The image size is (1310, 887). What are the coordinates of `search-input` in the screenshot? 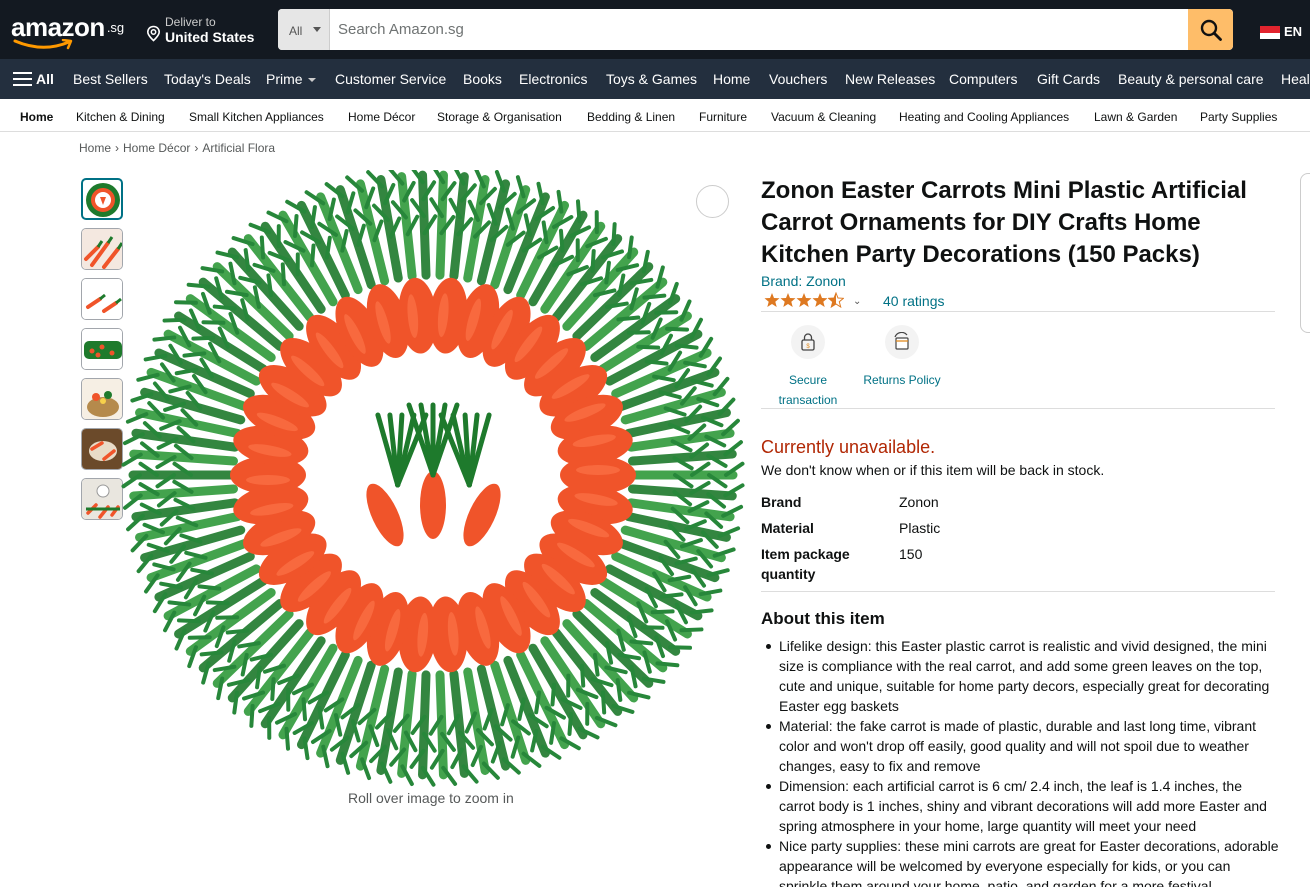 It's located at (759, 29).